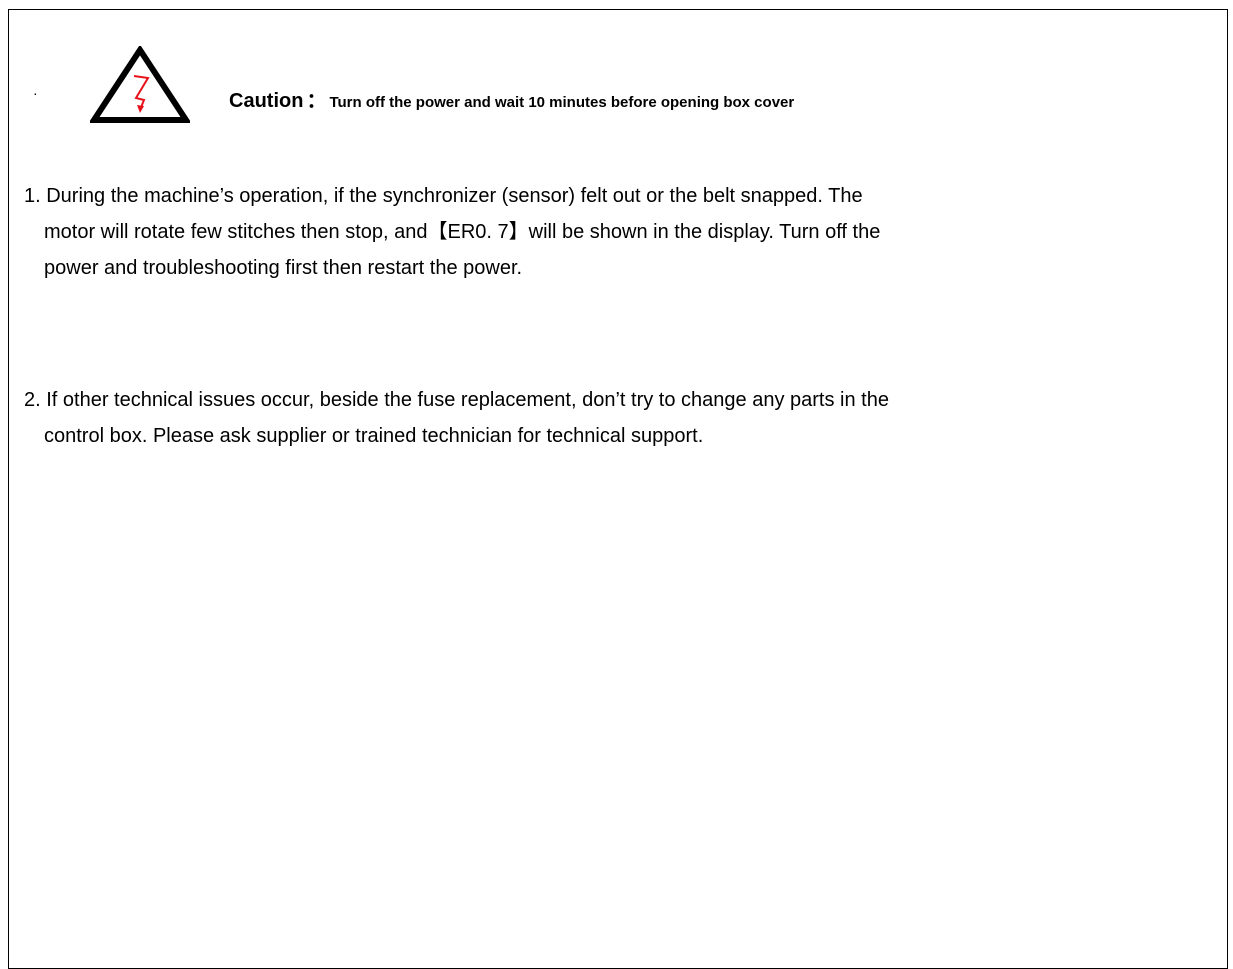  I want to click on caution-colon: ：, so click(316, 101).